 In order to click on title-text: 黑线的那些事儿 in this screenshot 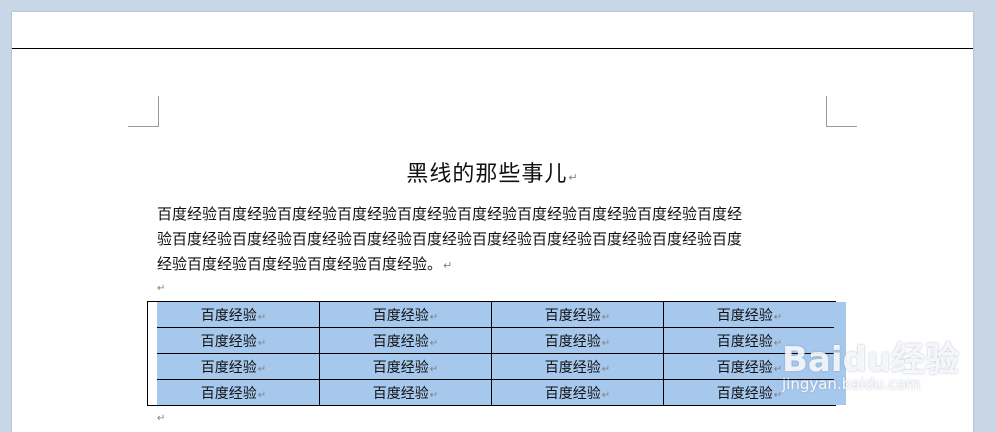, I will do `click(487, 174)`.